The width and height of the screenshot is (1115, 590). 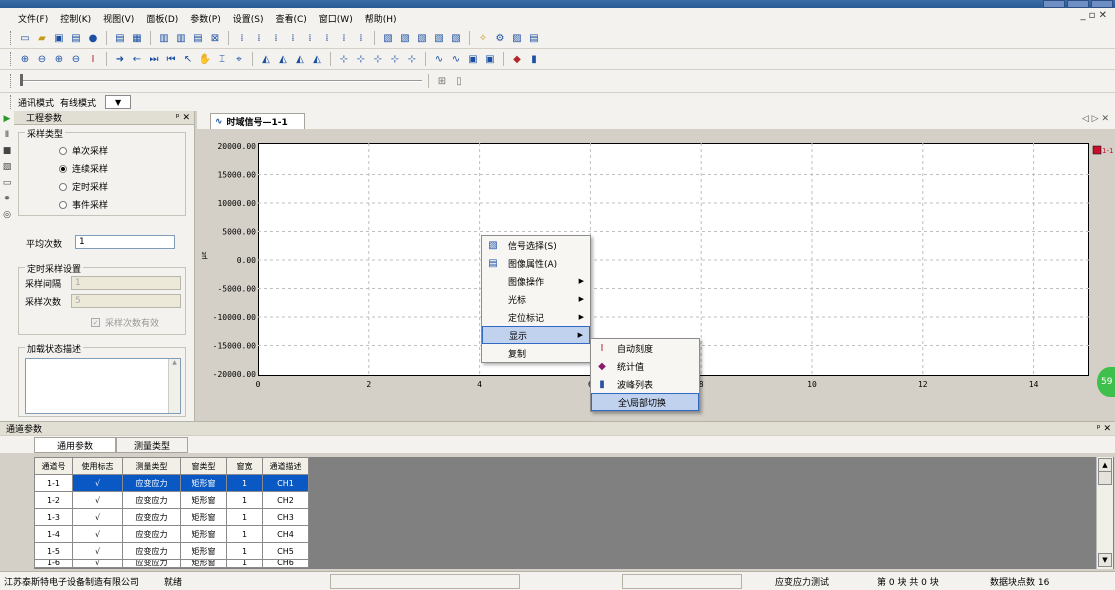 I want to click on document-controls: ◁ ▷ ✕, so click(x=1095, y=119).